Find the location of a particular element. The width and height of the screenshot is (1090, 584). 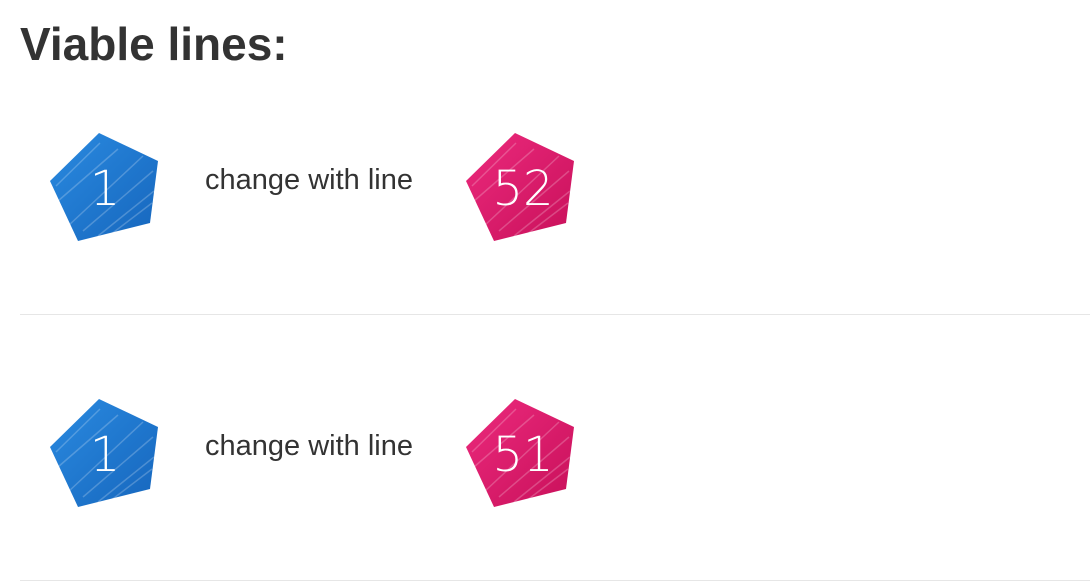

pentagon-pink-icon: 52 is located at coordinates (520, 187).